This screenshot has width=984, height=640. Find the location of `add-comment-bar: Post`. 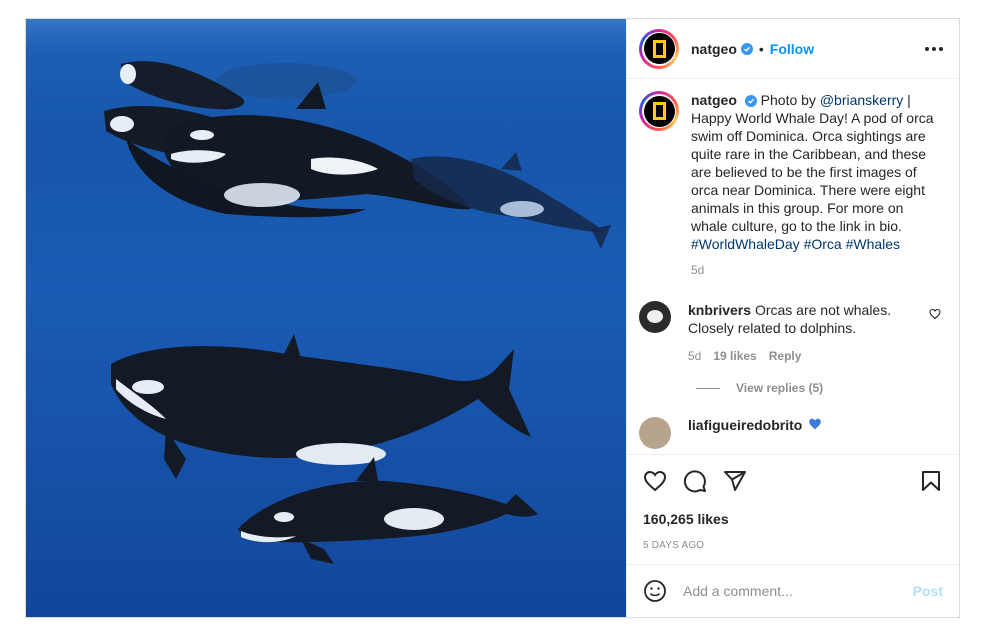

add-comment-bar: Post is located at coordinates (793, 590).